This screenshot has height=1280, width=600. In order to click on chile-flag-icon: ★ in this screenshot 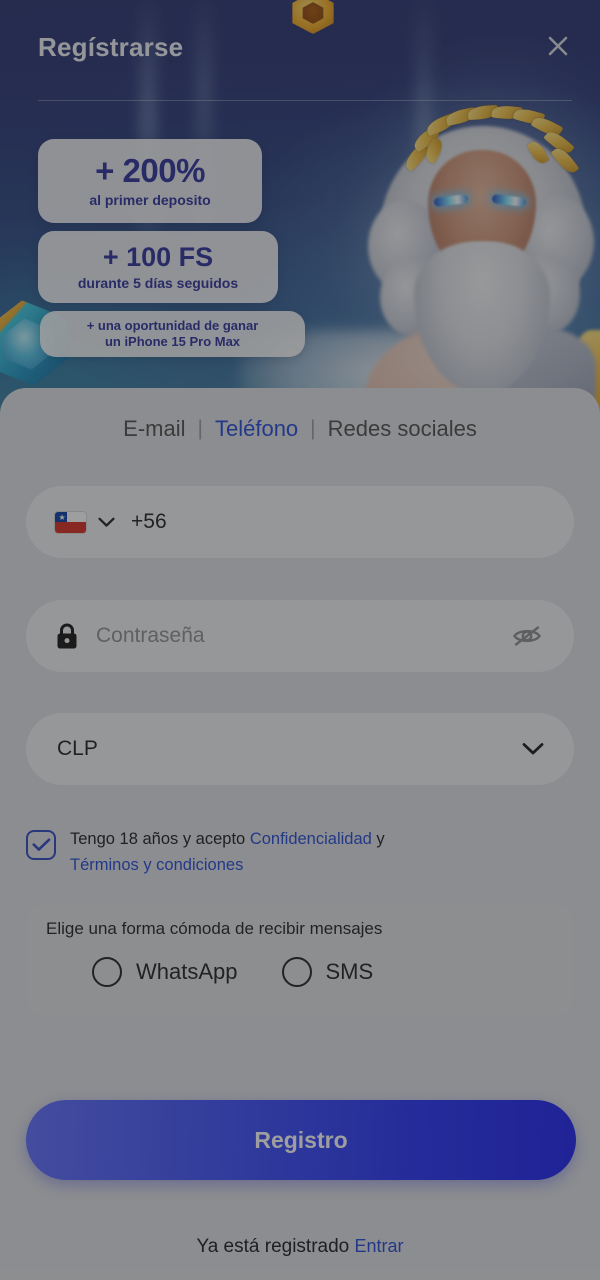, I will do `click(70, 522)`.